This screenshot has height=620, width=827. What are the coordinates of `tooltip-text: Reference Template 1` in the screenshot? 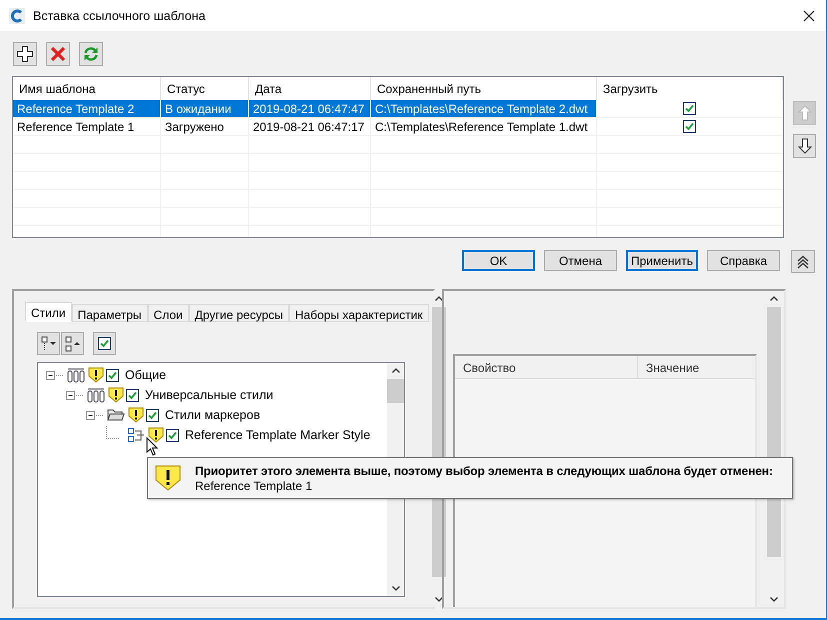 It's located at (254, 485).